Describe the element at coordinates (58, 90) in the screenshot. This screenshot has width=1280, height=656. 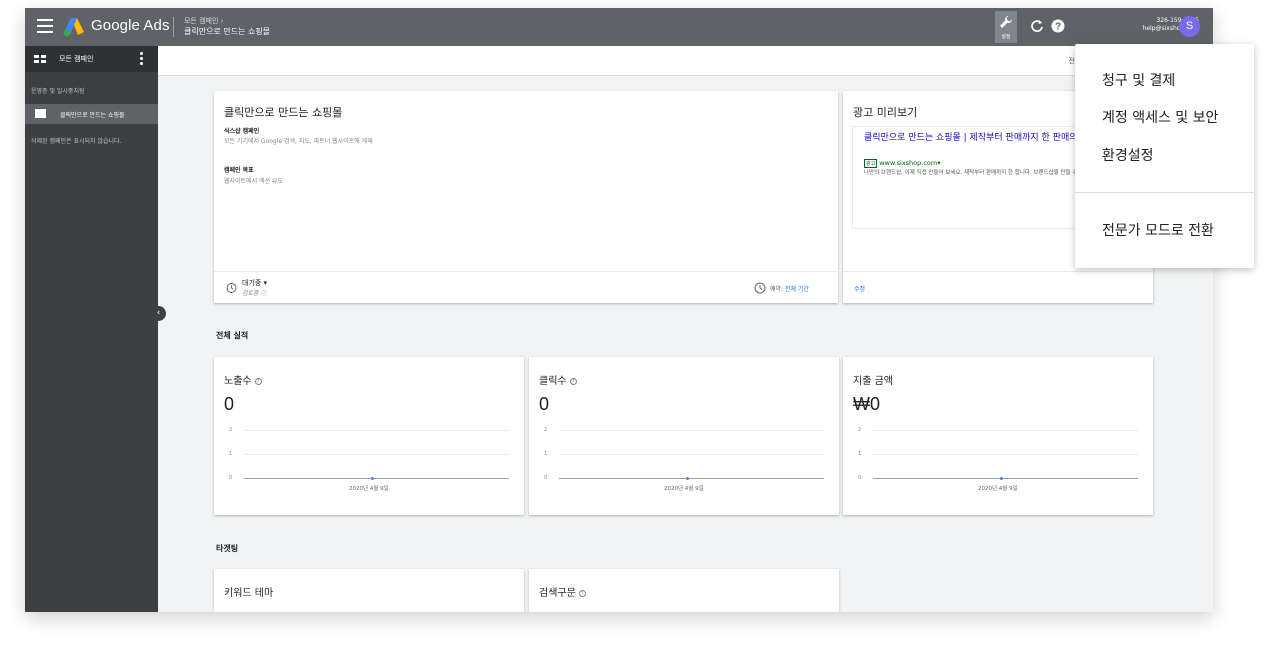
I see `sidebar-filter-label: 운영중 및 일시중지됨` at that location.